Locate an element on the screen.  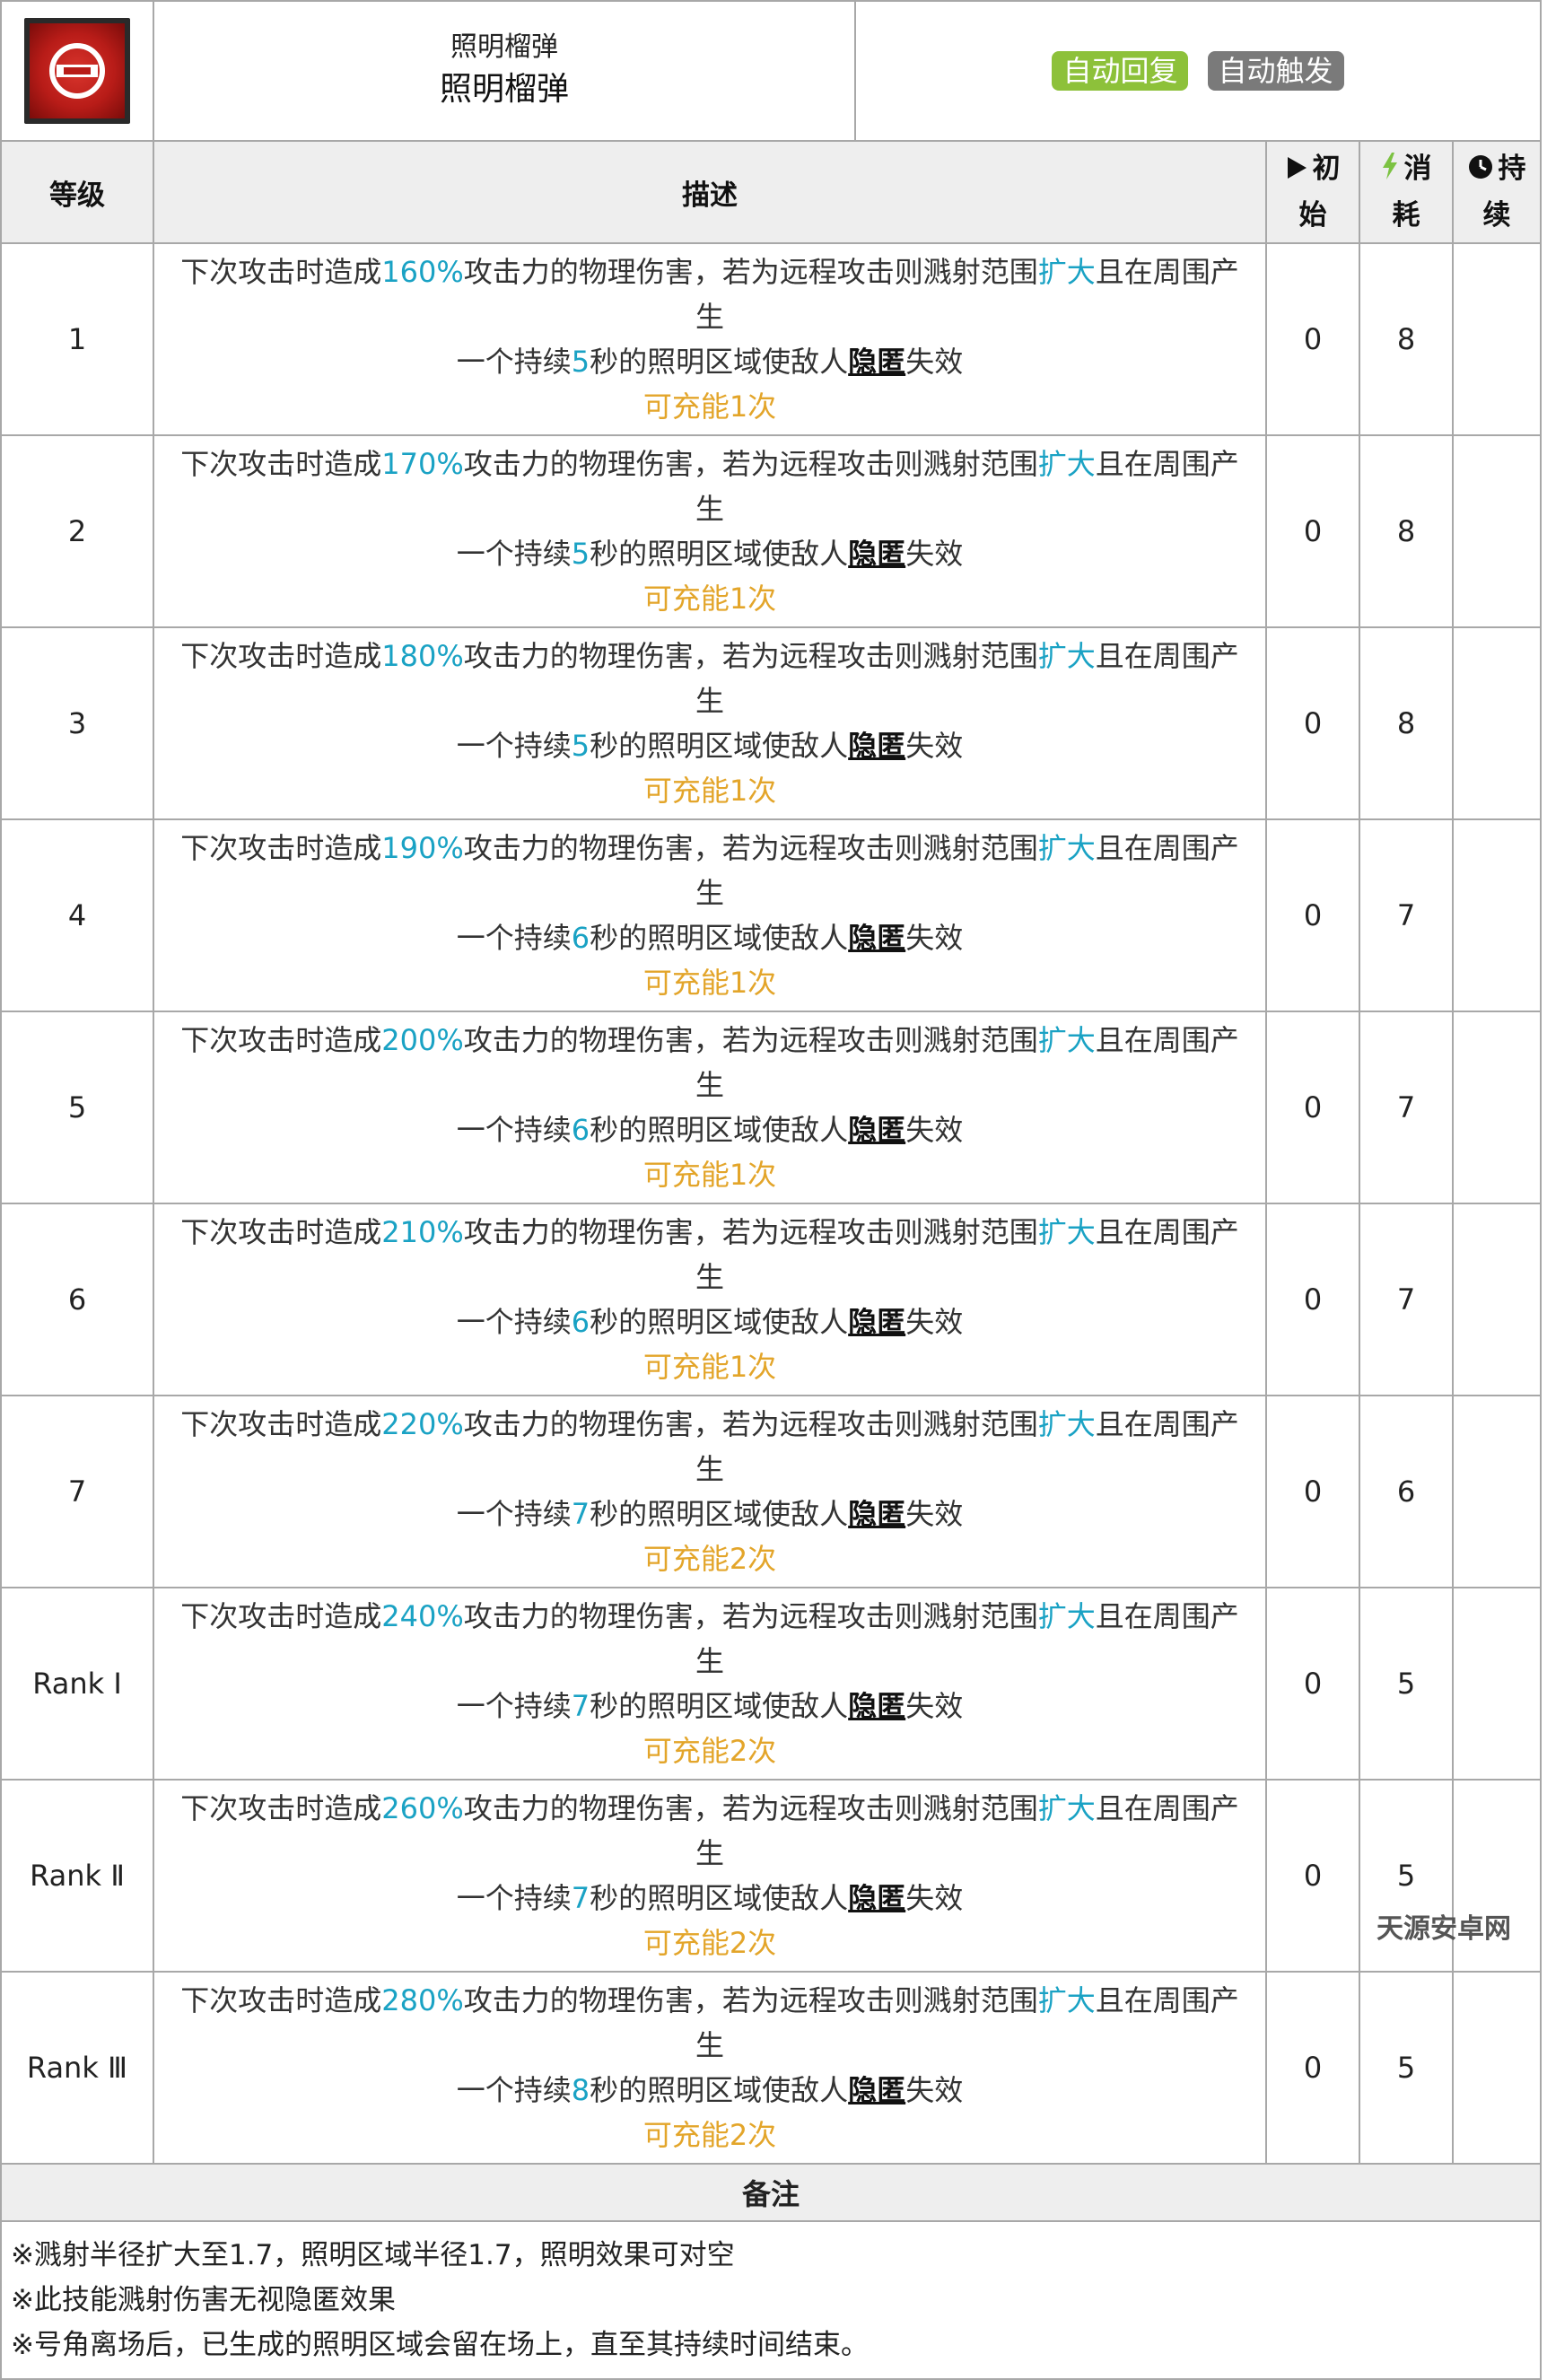
desc-line-1: 下次攻击时造成170%攻击力的物理伤害，若为远程攻击则溅射范围扩大且在周围产生 is located at coordinates (710, 487).